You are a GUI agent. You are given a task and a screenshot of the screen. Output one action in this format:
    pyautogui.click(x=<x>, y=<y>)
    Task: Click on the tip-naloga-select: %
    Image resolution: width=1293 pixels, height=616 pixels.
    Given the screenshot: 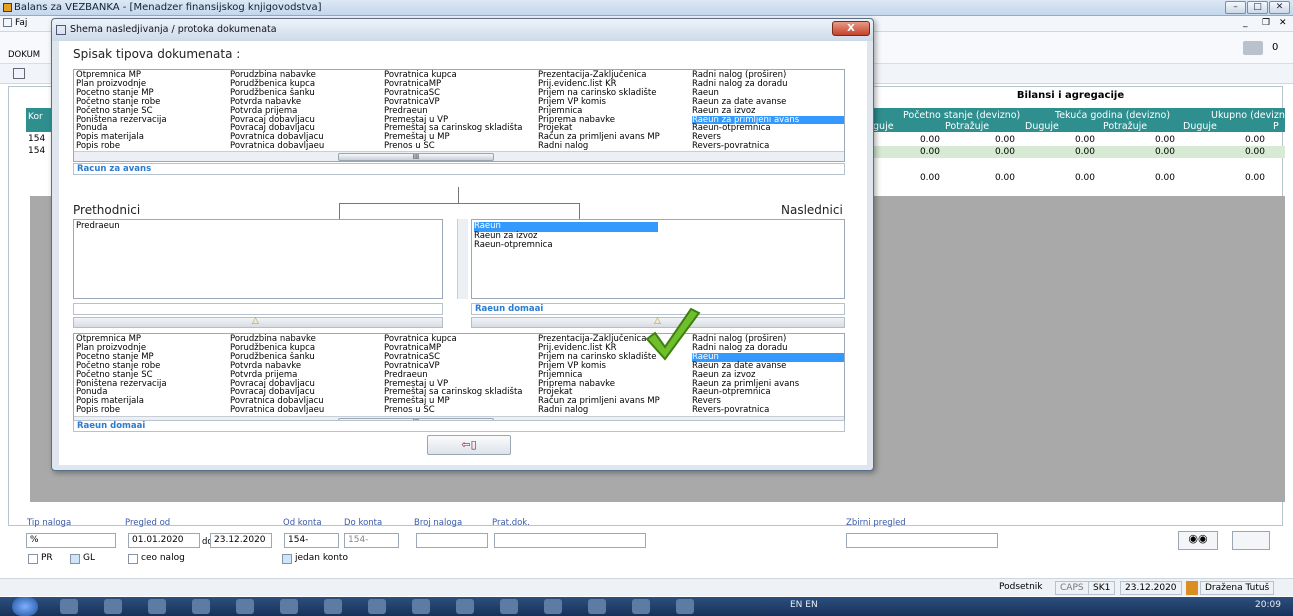 What is the action you would take?
    pyautogui.click(x=71, y=540)
    